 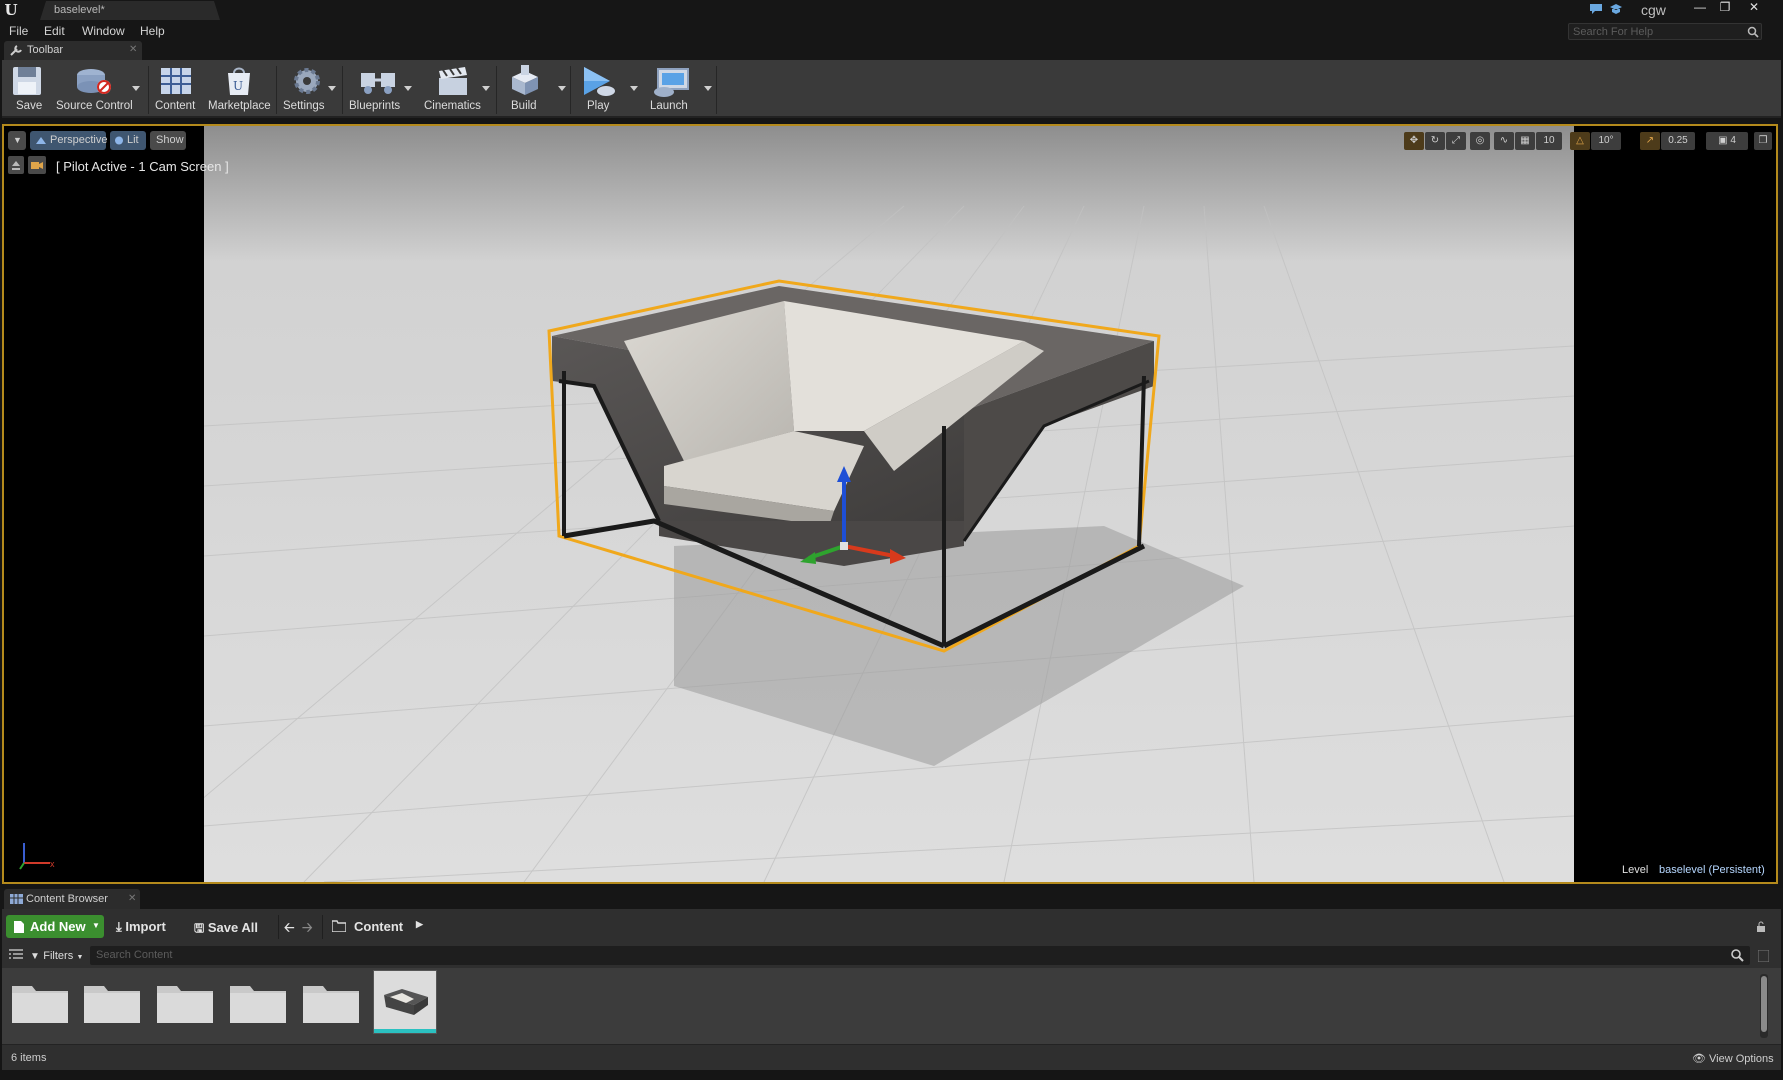 What do you see at coordinates (1580, 141) in the screenshot?
I see `rotation-snap-toggle: △` at bounding box center [1580, 141].